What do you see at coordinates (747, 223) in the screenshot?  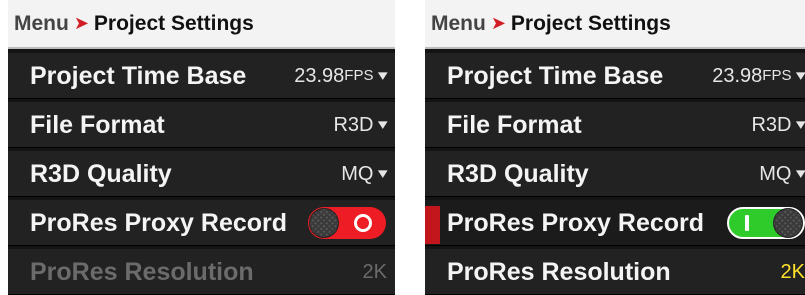 I see `on-mark-icon` at bounding box center [747, 223].